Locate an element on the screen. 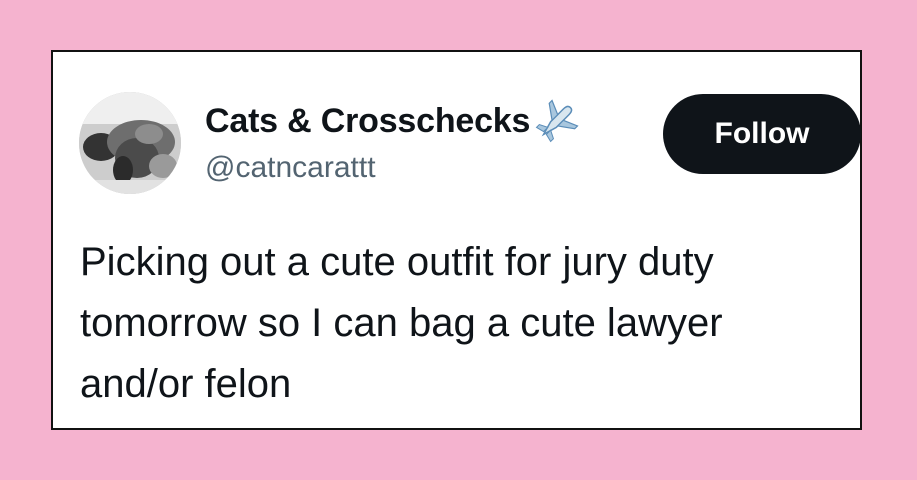  follow-button: Follow is located at coordinates (762, 134).